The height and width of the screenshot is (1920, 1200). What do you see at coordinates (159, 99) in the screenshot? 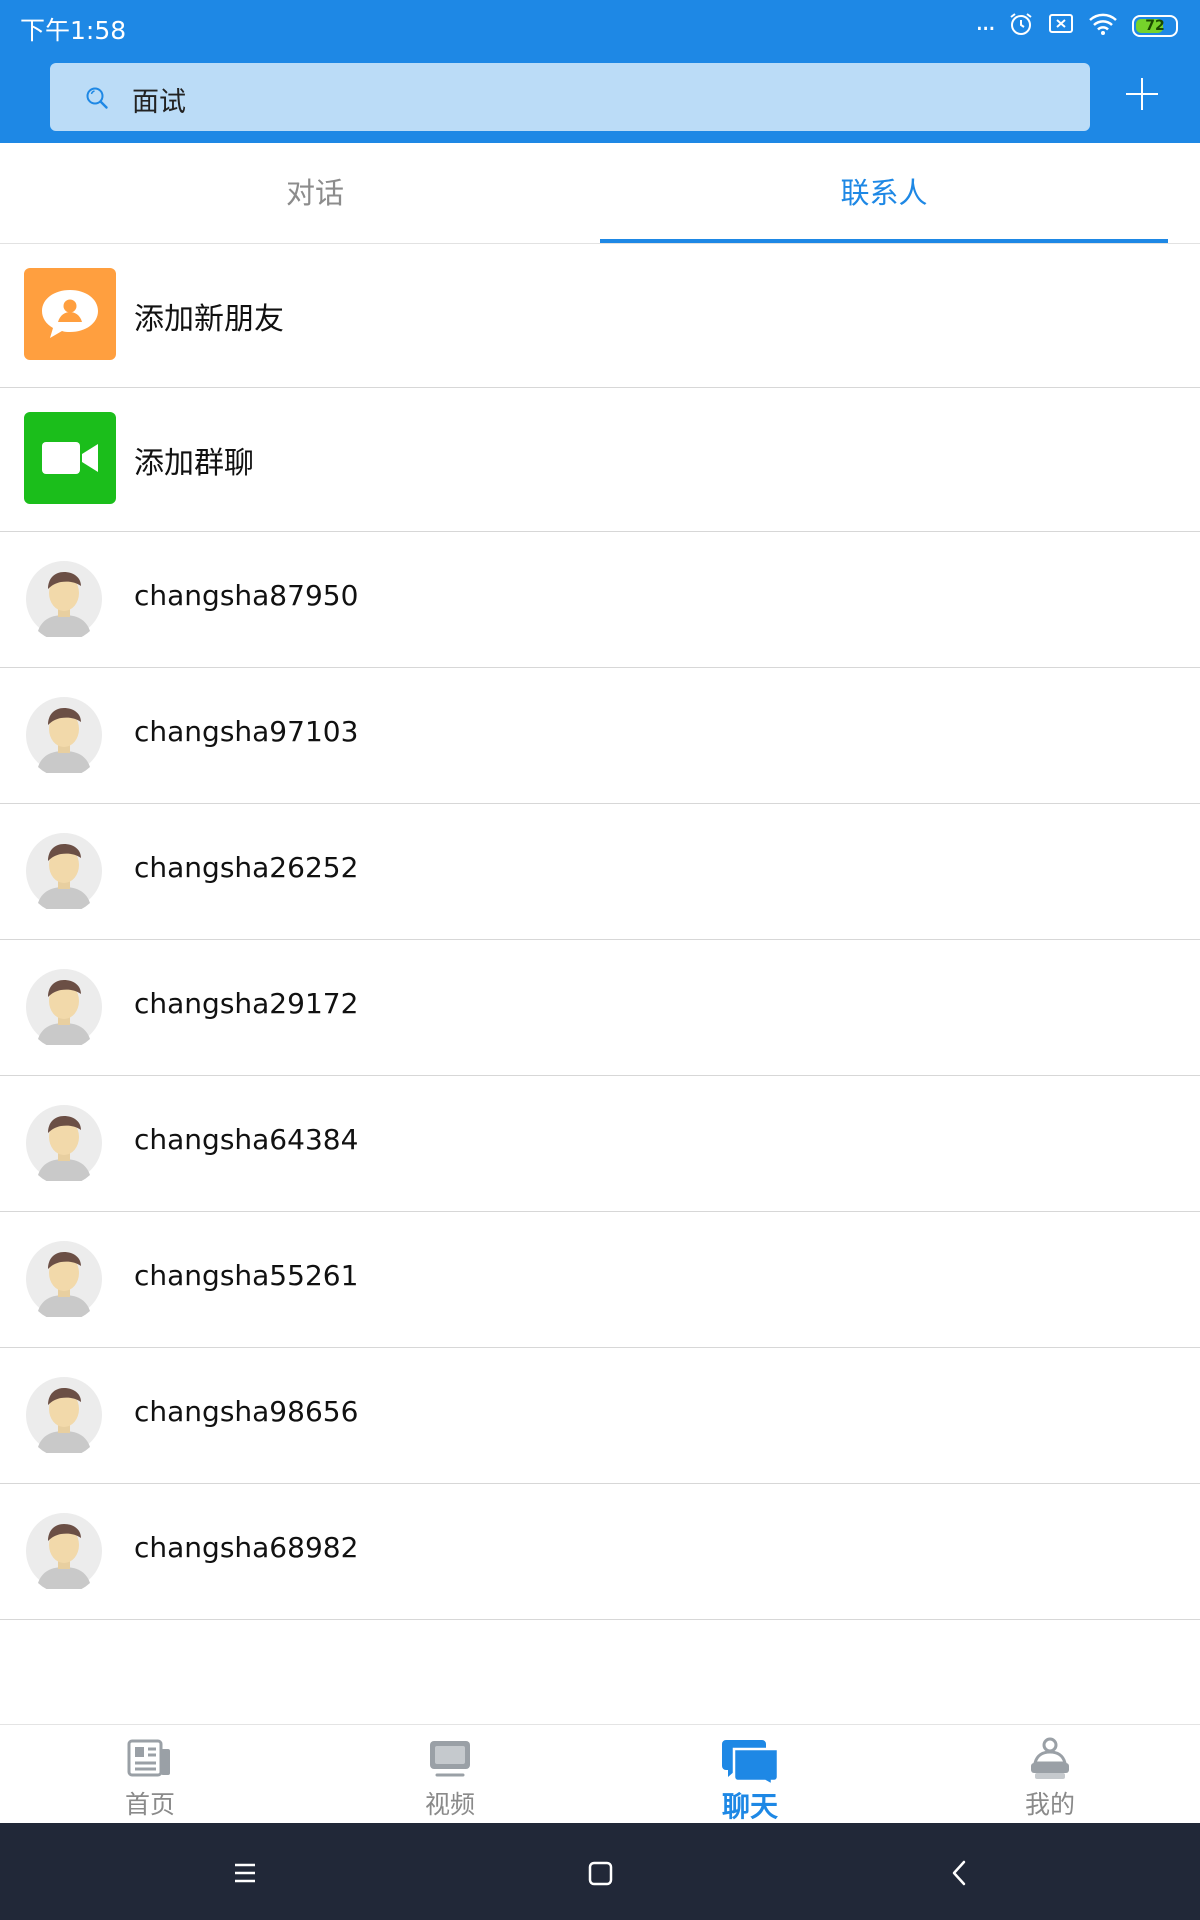
I see `search-input: 面试` at bounding box center [159, 99].